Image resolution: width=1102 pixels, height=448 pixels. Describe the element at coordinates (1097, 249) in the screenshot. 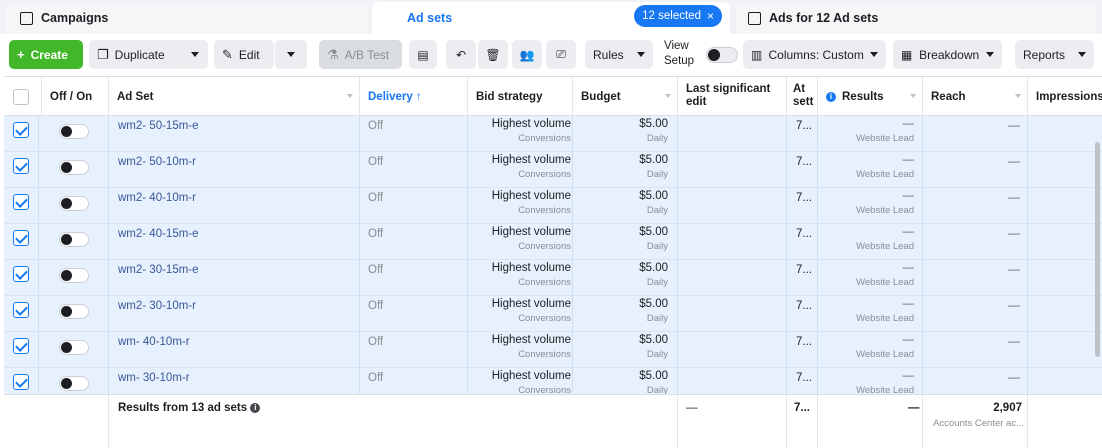

I see `scrollbar-thumb` at that location.